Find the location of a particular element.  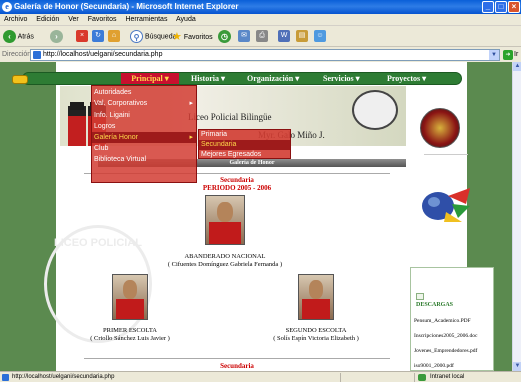

next-heading: Secundaria is located at coordinates (237, 366).